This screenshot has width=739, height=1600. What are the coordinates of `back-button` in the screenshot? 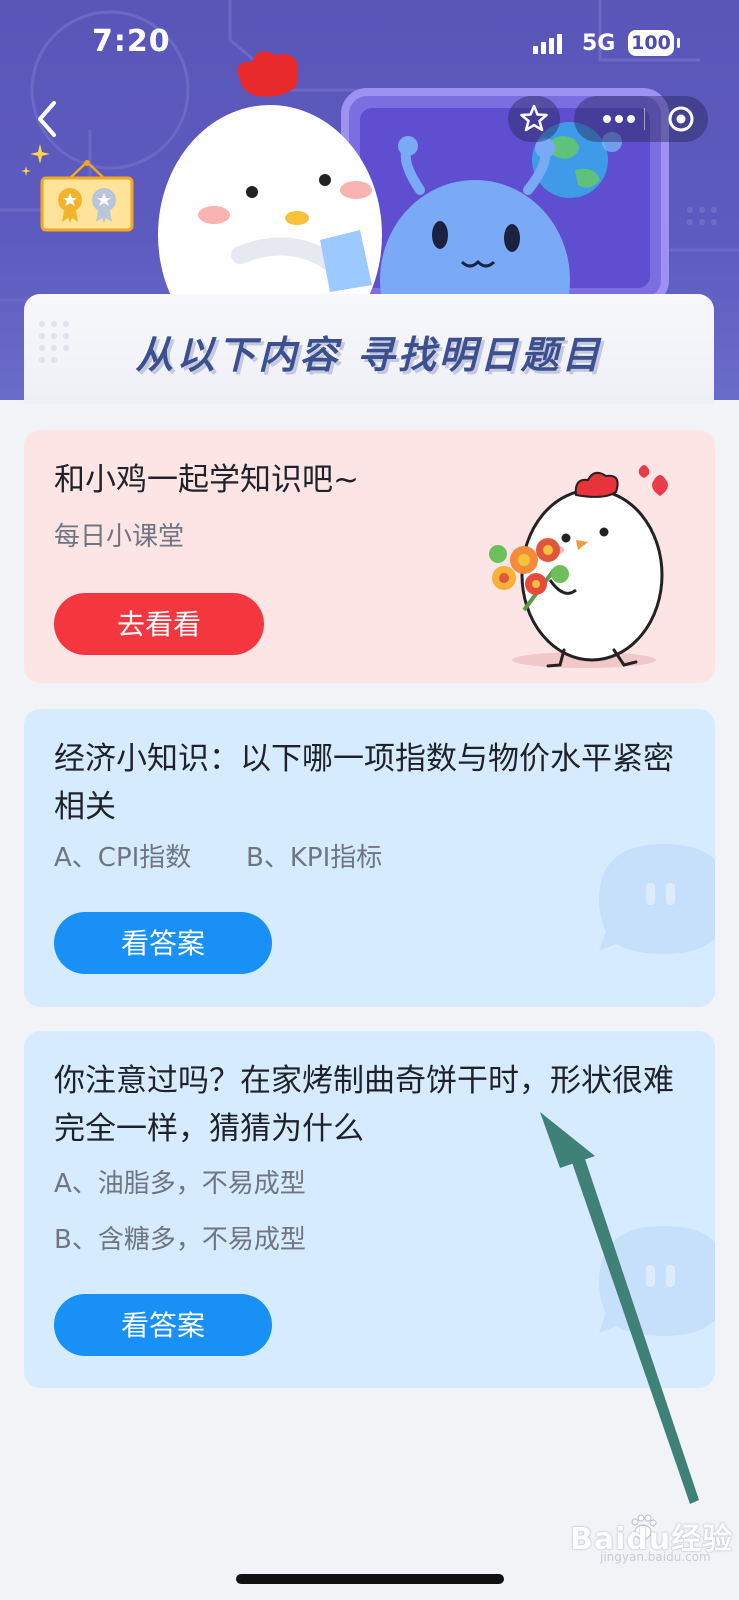 It's located at (50, 120).